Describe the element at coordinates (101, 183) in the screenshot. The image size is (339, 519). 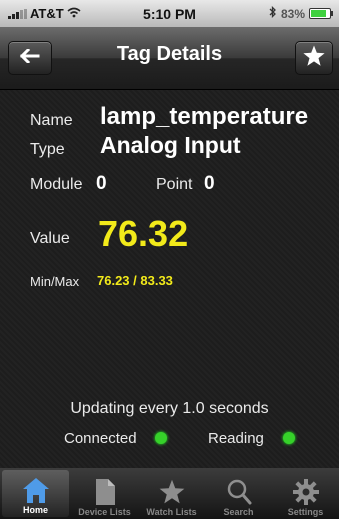
I see `module-value: 0` at that location.